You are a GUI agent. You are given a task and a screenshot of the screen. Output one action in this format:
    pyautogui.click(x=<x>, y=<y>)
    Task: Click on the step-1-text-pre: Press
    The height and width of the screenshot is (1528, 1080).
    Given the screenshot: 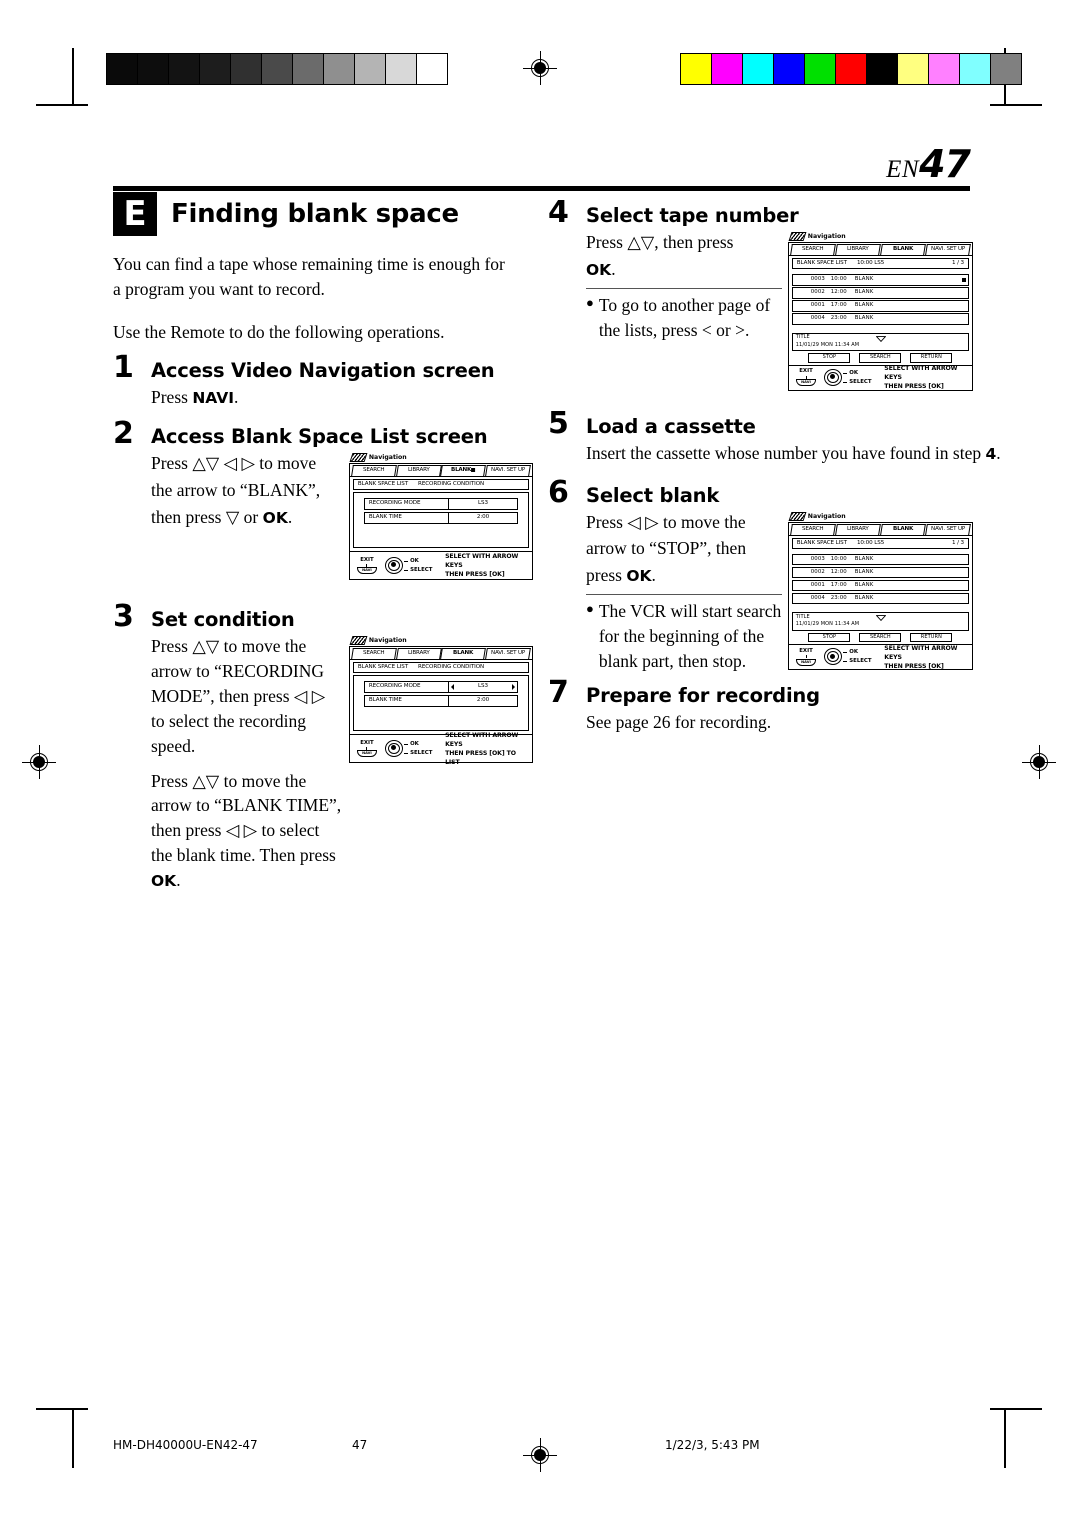 What is the action you would take?
    pyautogui.click(x=172, y=396)
    